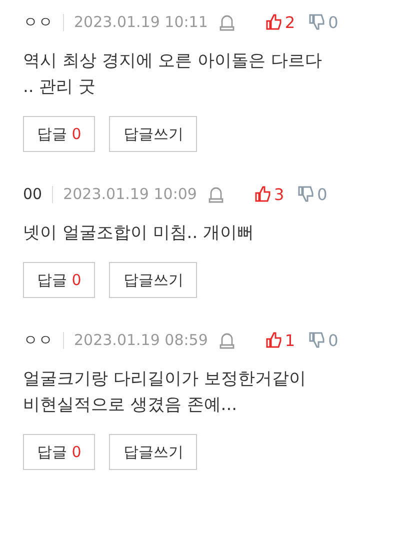 This screenshot has height=550, width=404. I want to click on comment-date: 2023.01.19 10:11, so click(141, 22).